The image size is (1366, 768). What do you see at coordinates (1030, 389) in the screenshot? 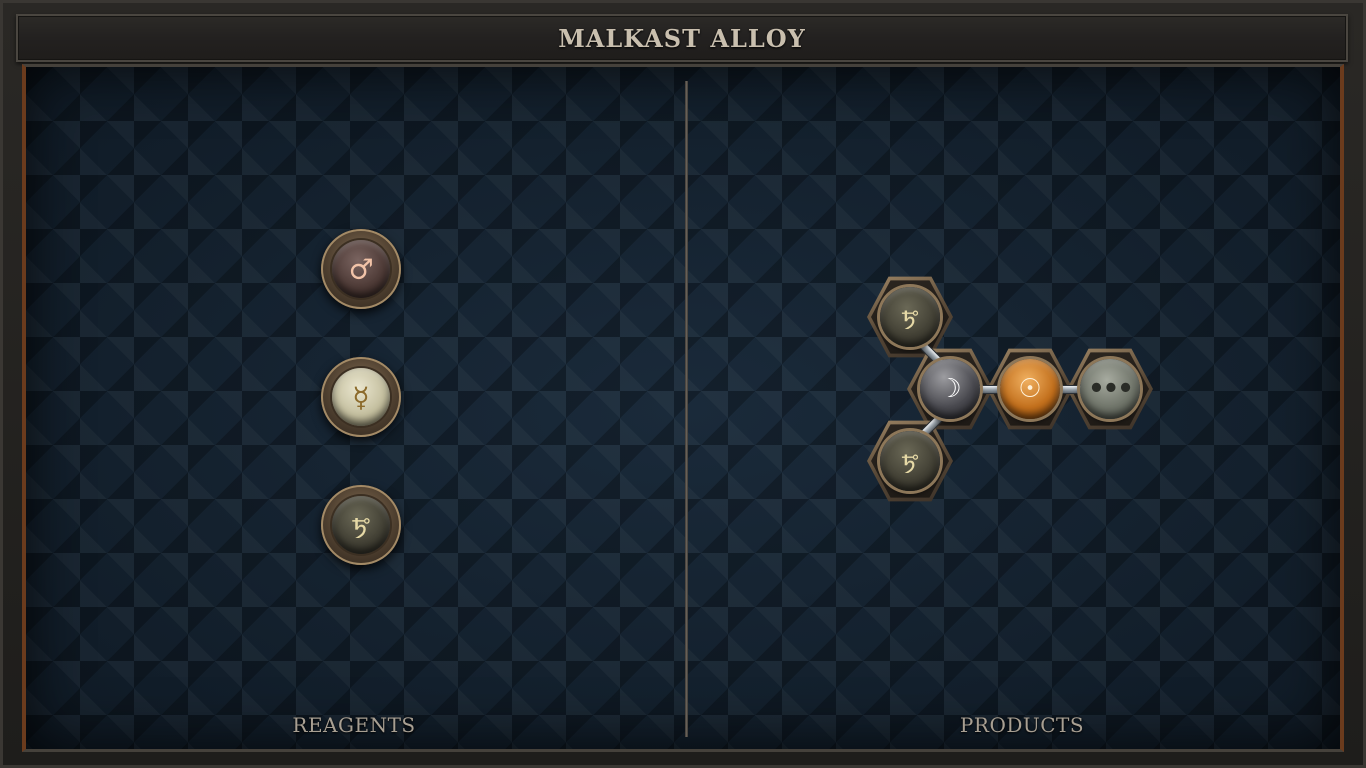
I see `product-gold-icon: ☉` at bounding box center [1030, 389].